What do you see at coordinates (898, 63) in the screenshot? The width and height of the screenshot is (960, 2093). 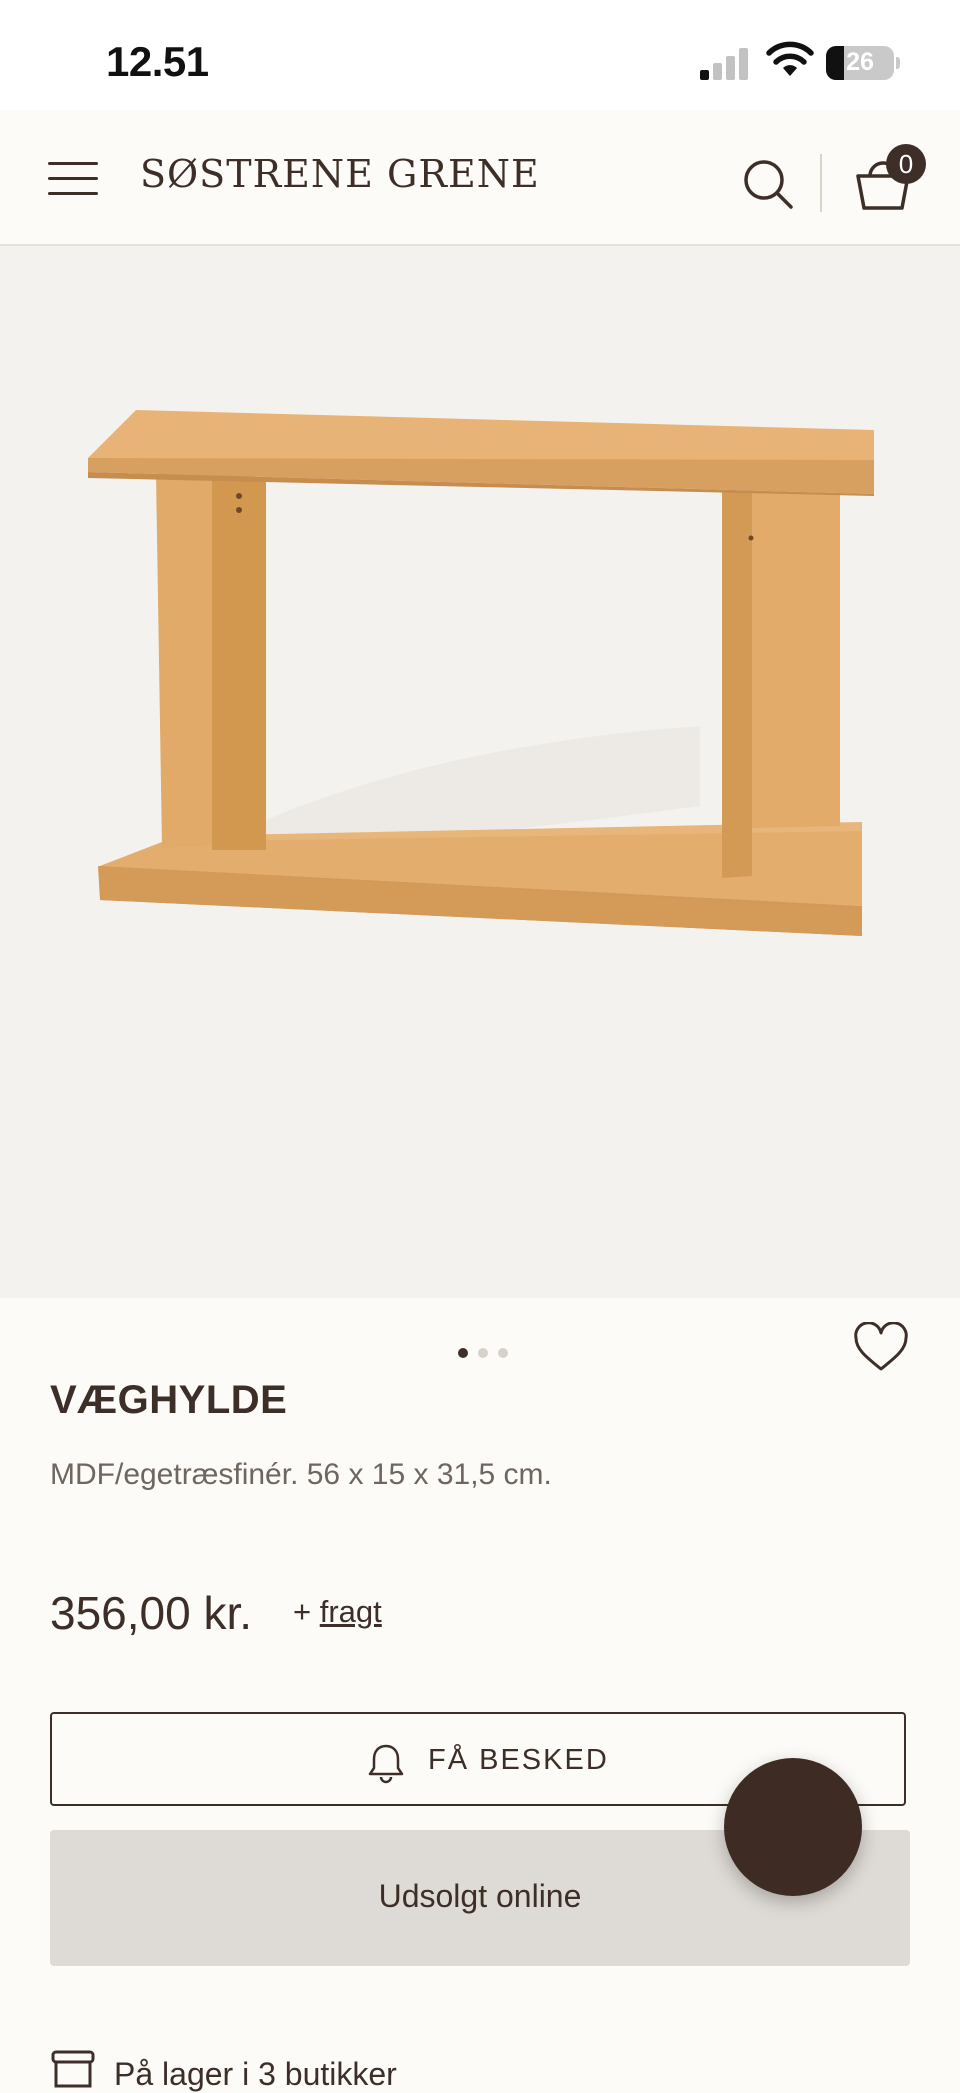 I see `battery-cap` at bounding box center [898, 63].